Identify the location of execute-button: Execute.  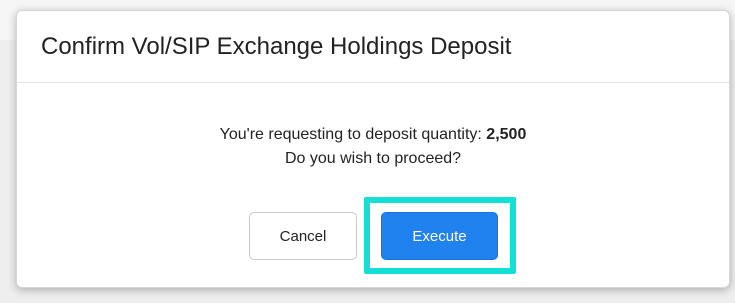
(439, 236).